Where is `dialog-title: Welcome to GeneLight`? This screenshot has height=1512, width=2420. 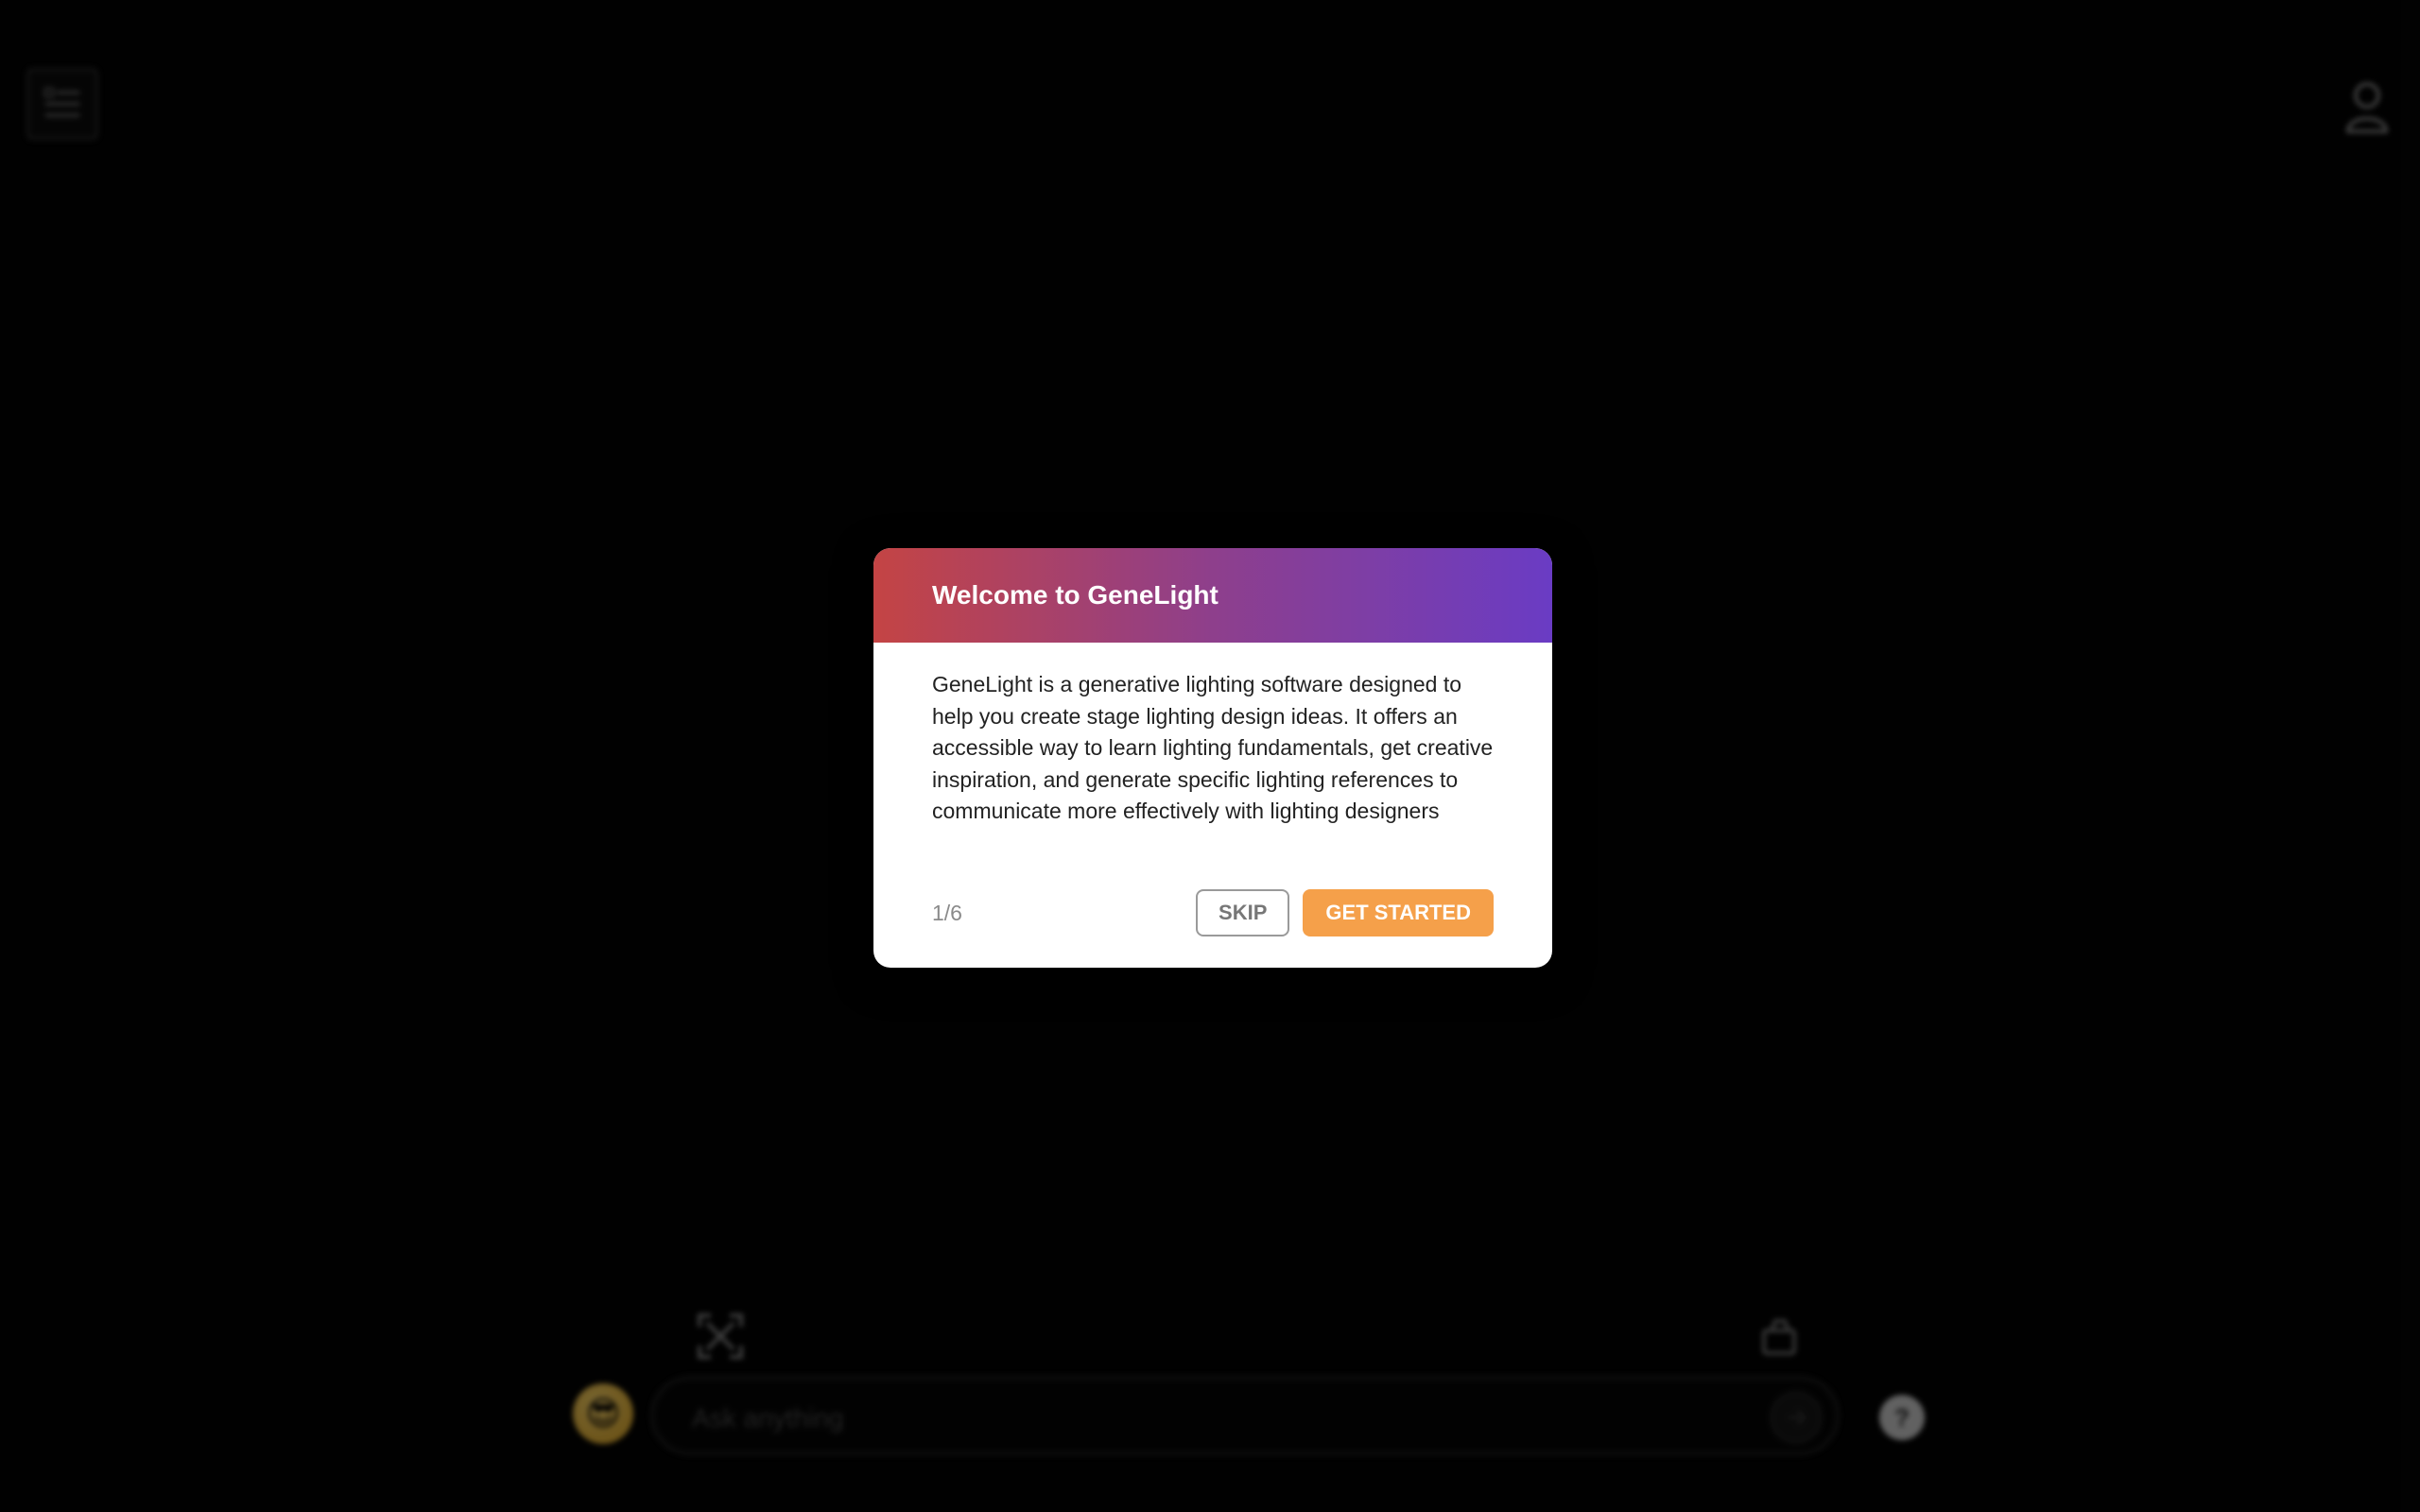 dialog-title: Welcome to GeneLight is located at coordinates (1075, 595).